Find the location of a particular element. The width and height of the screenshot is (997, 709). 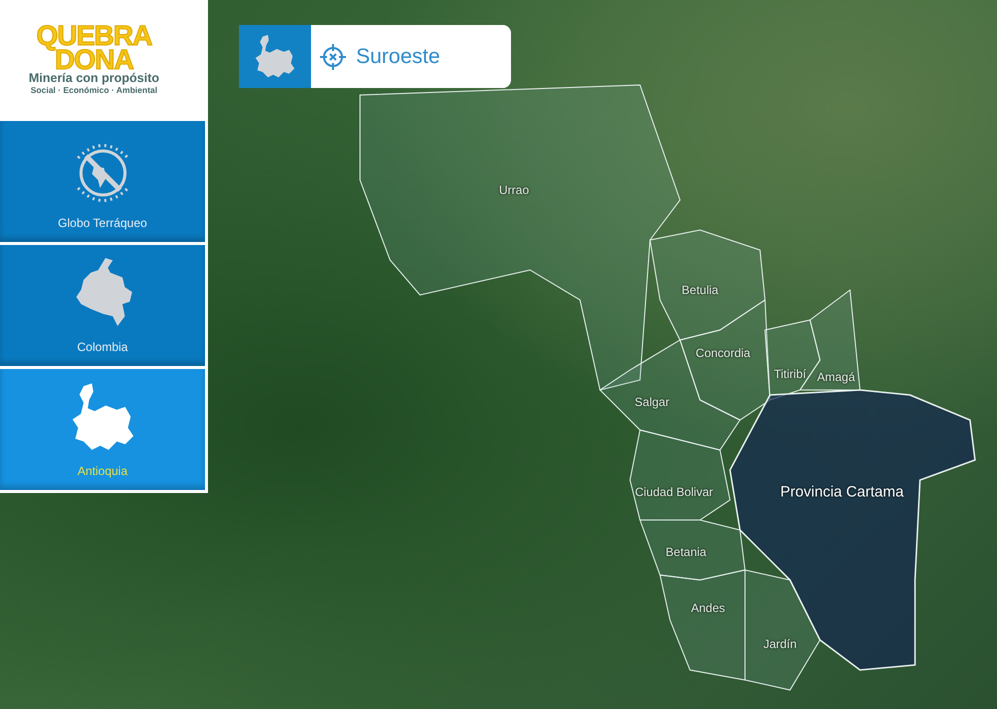

region-label: Betulia is located at coordinates (700, 290).